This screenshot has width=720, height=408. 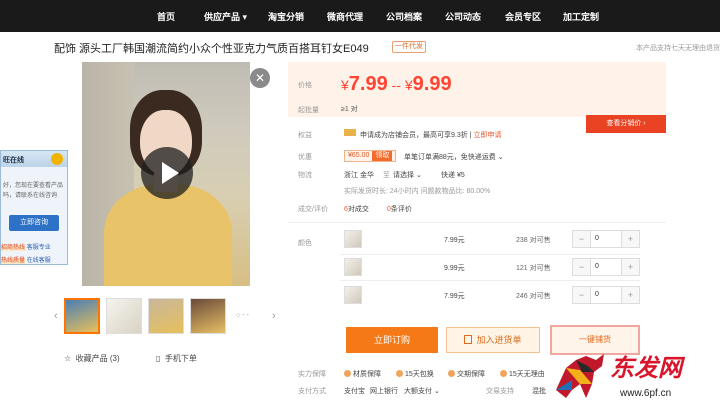 What do you see at coordinates (350, 132) in the screenshot?
I see `membership-icon` at bounding box center [350, 132].